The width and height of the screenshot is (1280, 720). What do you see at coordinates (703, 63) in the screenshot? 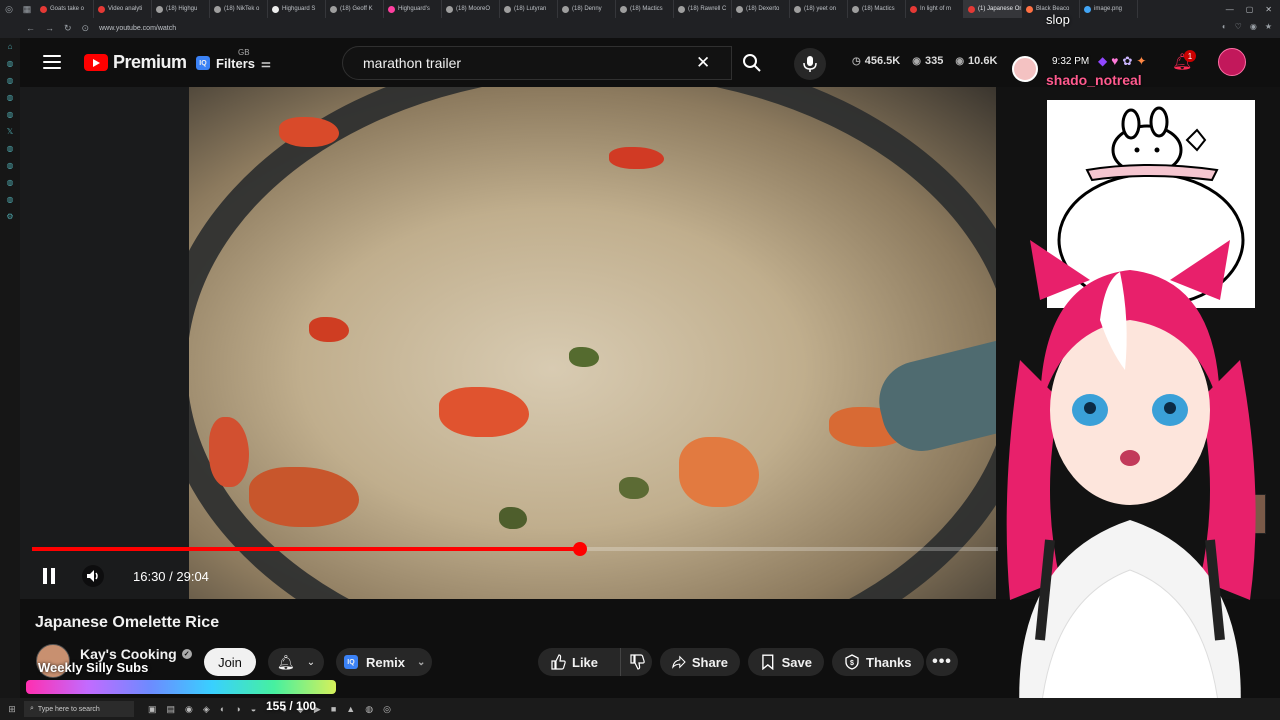
I see `clear-search-icon: ✕` at bounding box center [703, 63].